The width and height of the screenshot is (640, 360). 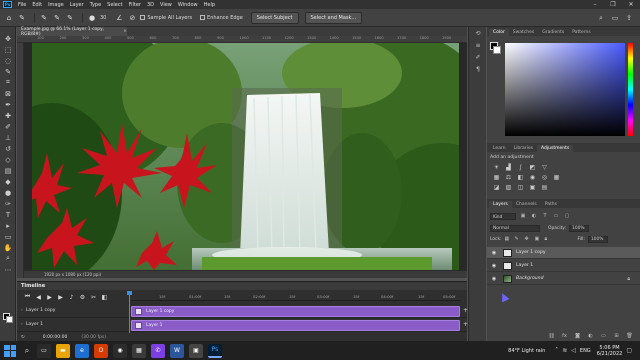 I want to click on type-filter-icon: T, so click(x=545, y=216).